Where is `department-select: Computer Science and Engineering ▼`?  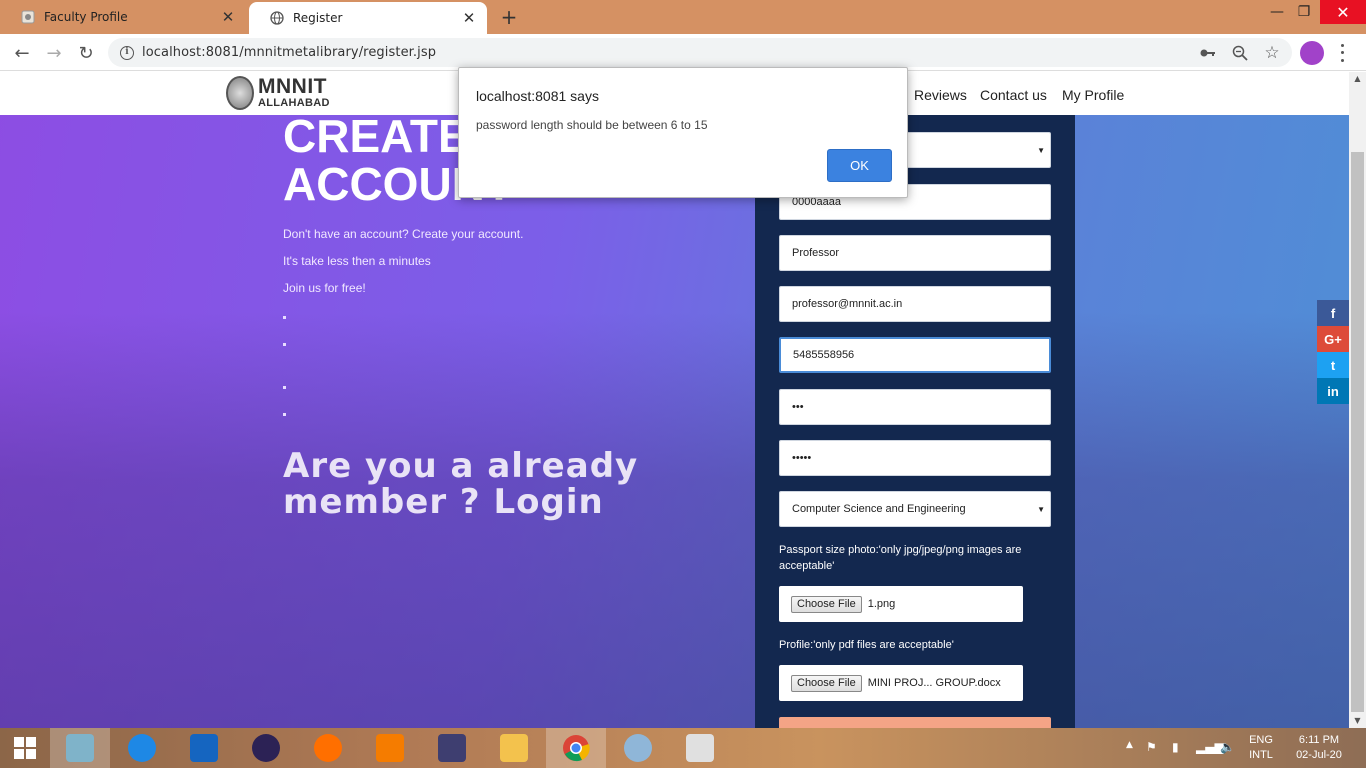
department-select: Computer Science and Engineering ▼ is located at coordinates (915, 509).